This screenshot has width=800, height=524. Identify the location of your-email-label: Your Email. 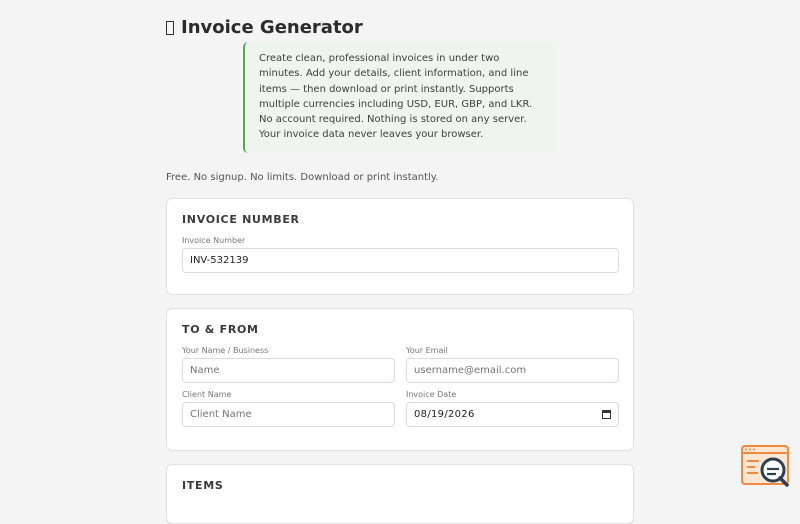
(427, 350).